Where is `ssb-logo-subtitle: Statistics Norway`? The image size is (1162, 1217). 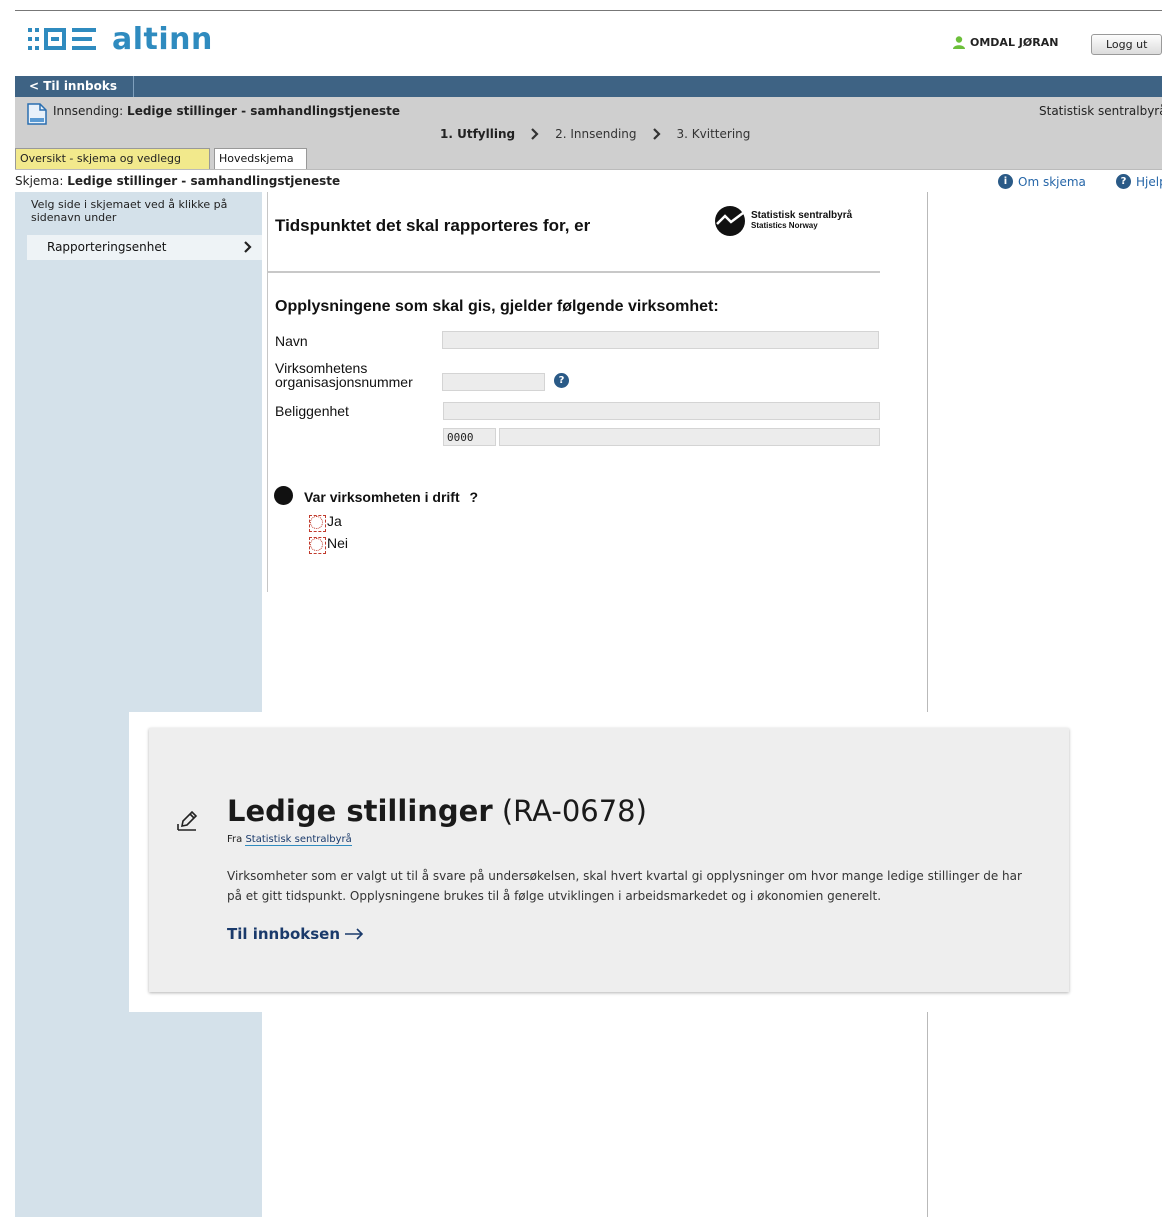 ssb-logo-subtitle: Statistics Norway is located at coordinates (784, 225).